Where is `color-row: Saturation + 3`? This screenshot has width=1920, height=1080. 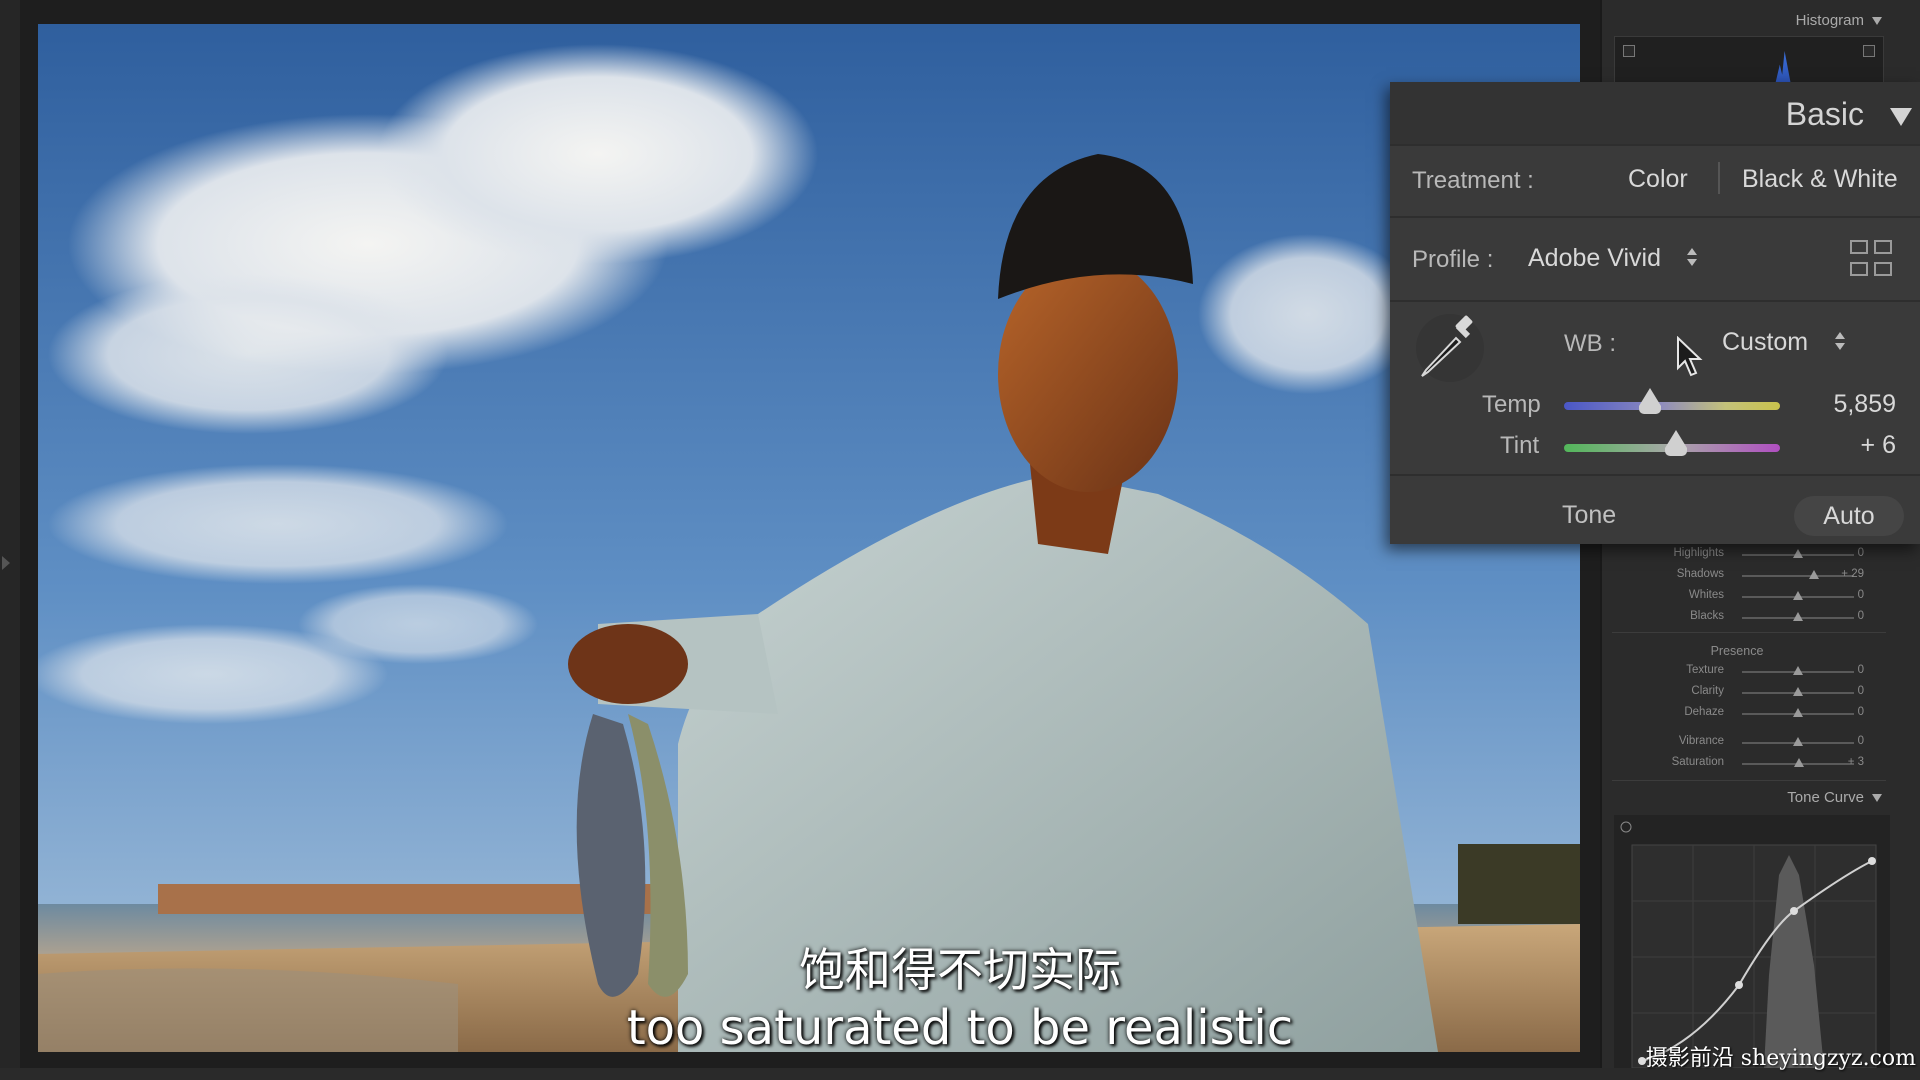
color-row: Saturation + 3 is located at coordinates (1757, 763).